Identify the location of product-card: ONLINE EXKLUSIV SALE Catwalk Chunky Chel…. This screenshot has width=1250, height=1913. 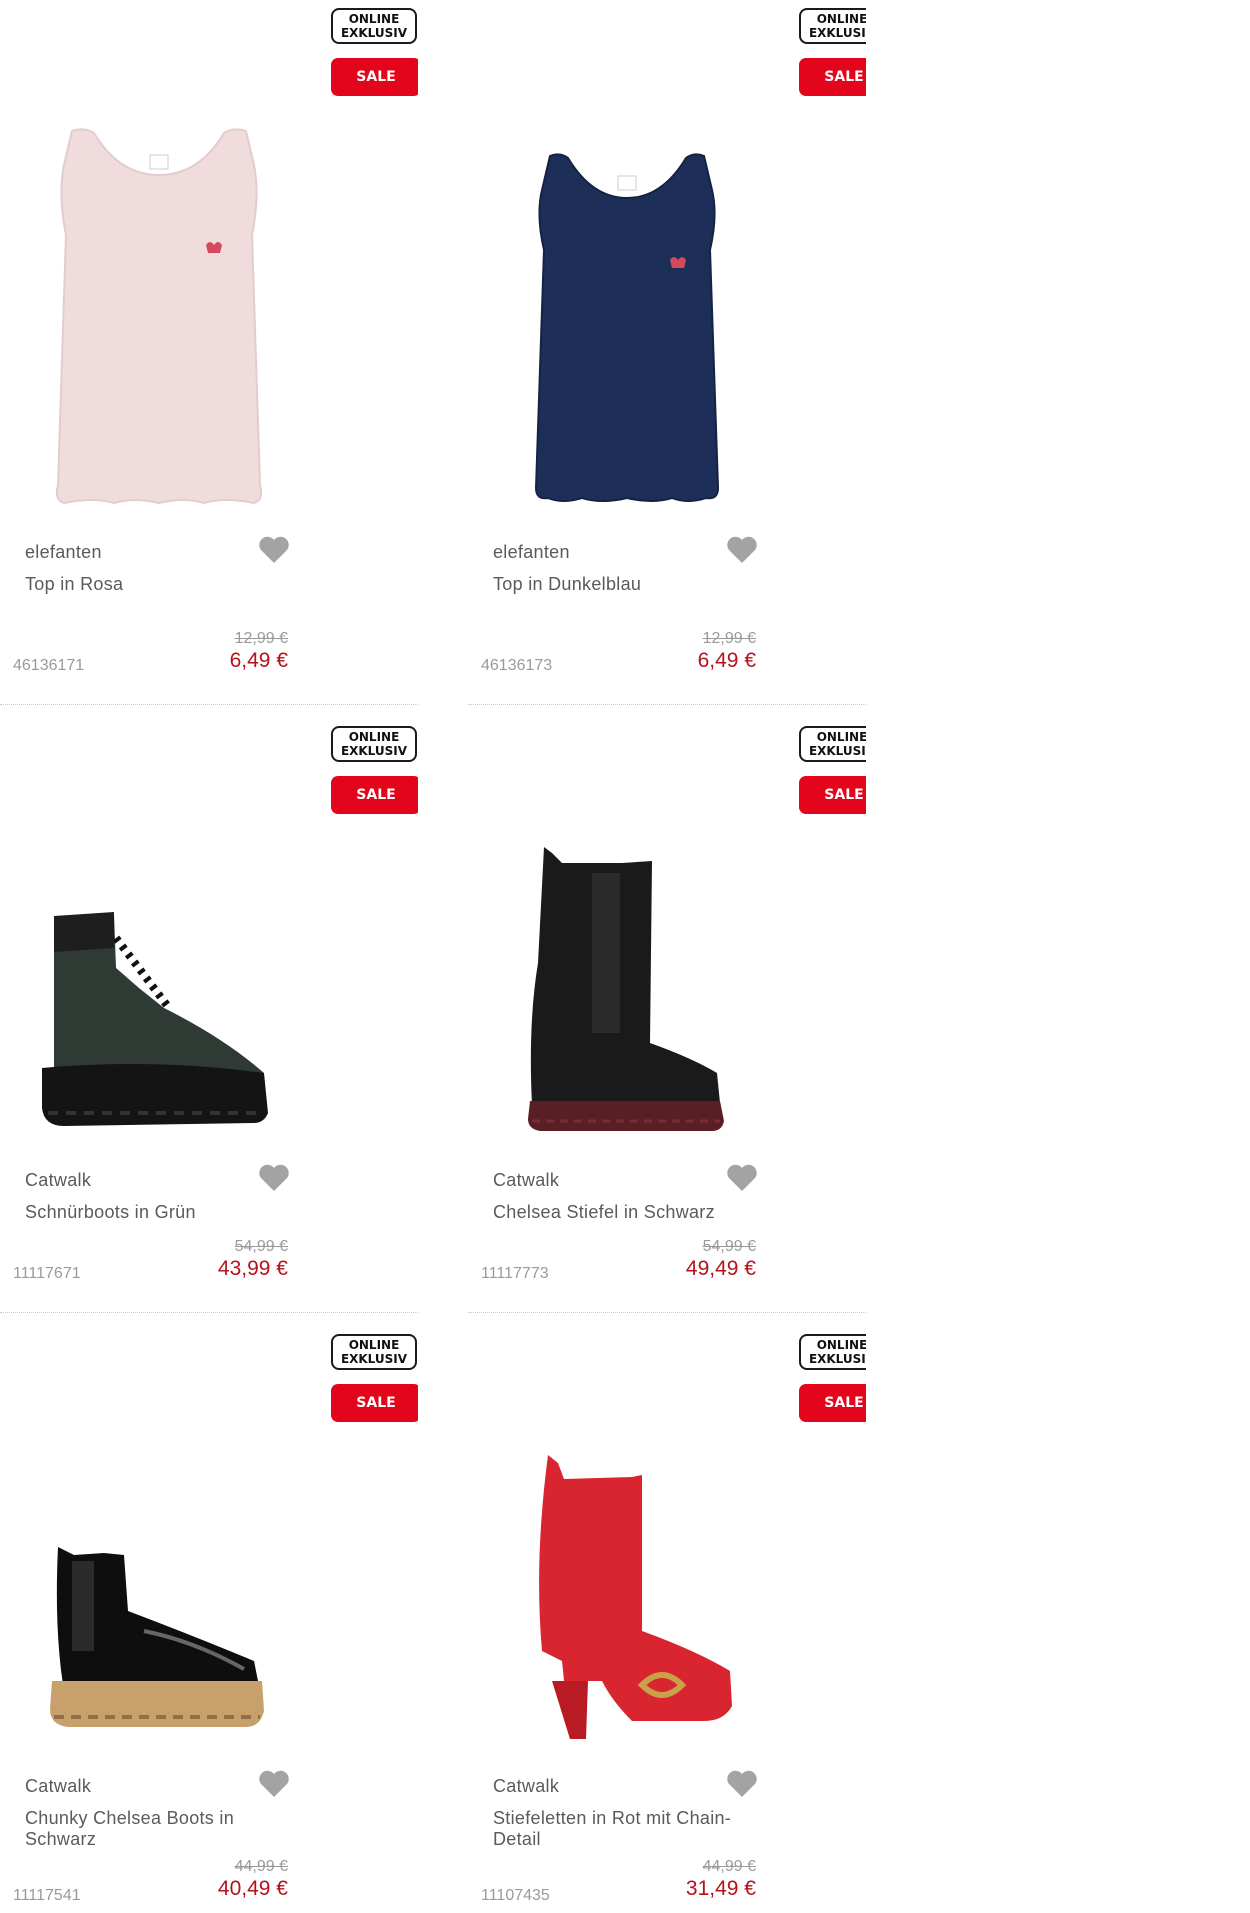
(209, 1619).